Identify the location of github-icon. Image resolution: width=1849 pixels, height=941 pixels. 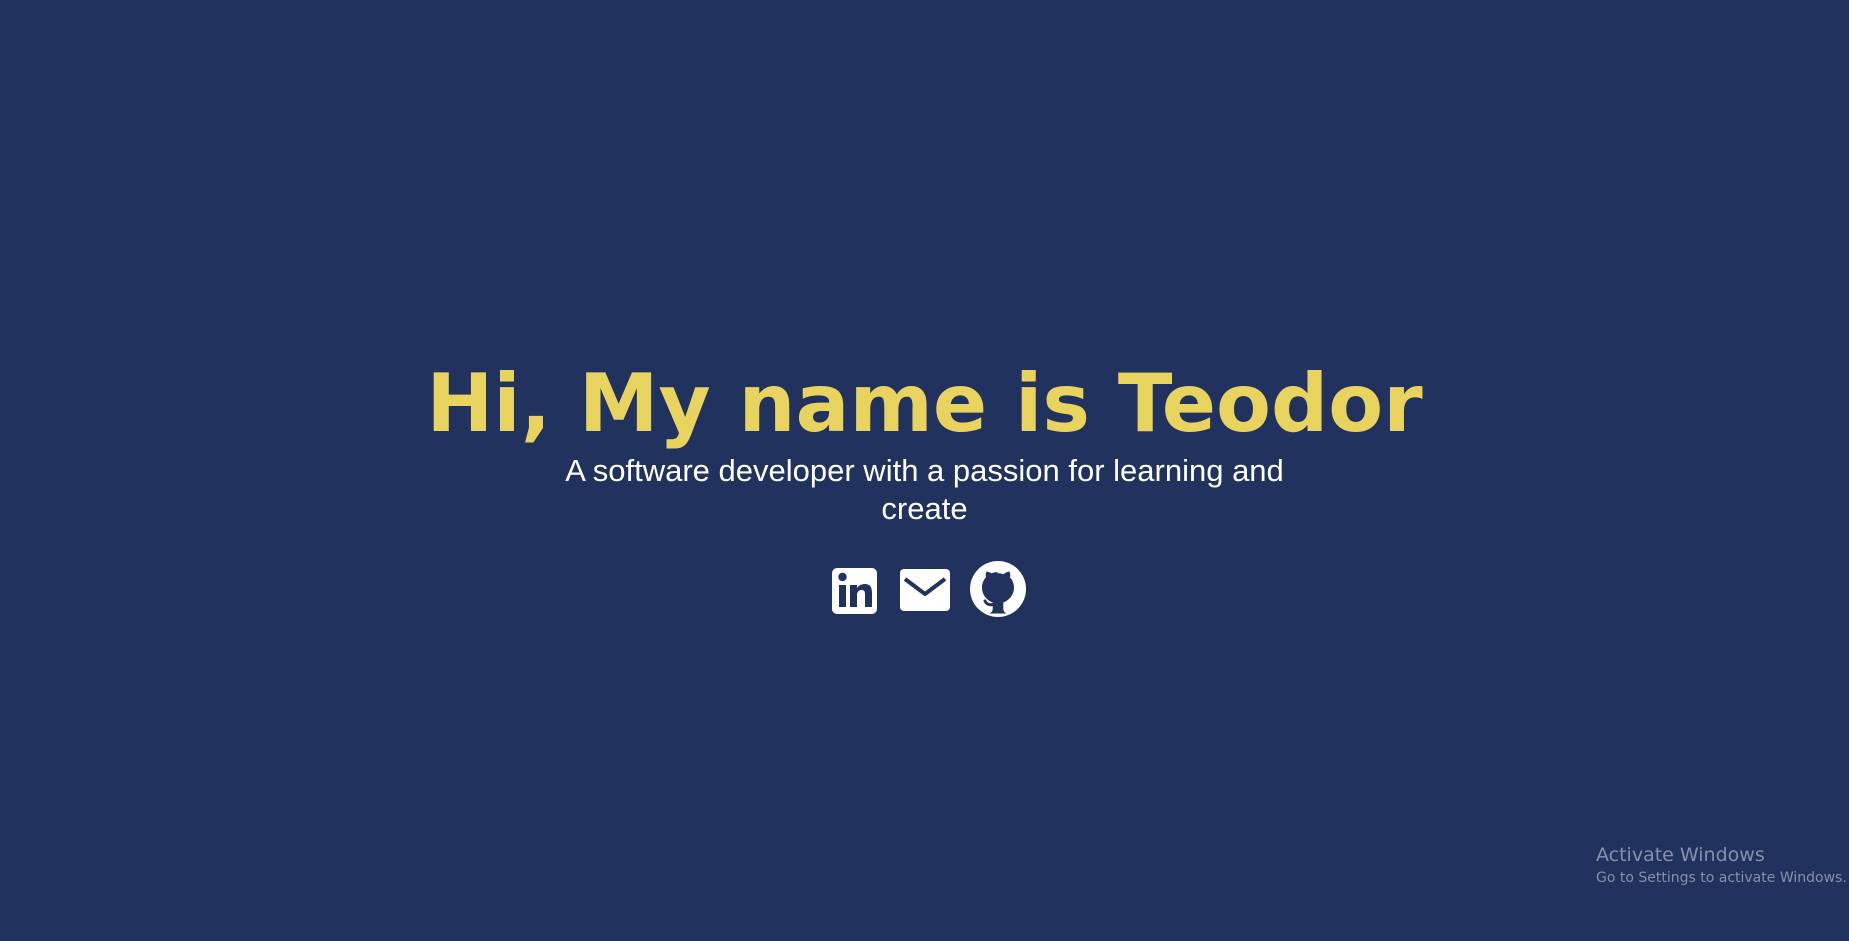
(997, 589).